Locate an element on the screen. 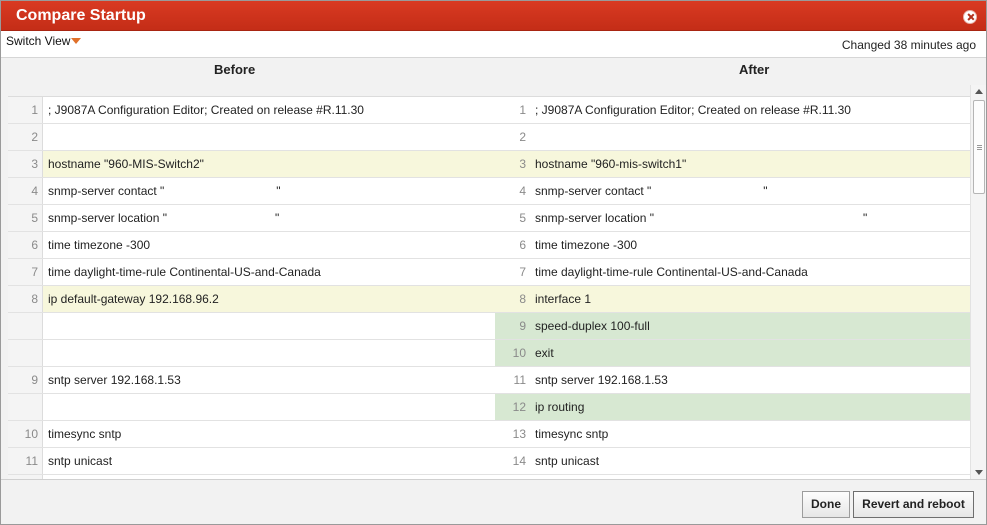 The height and width of the screenshot is (525, 987). column-headers: Before After is located at coordinates (493, 77).